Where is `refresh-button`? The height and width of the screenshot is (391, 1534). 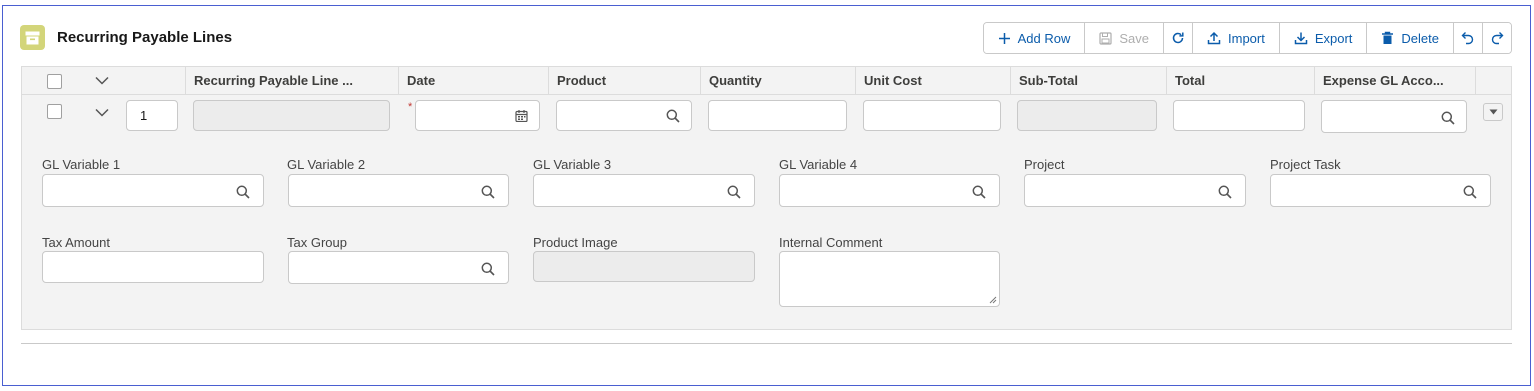
refresh-button is located at coordinates (1177, 38).